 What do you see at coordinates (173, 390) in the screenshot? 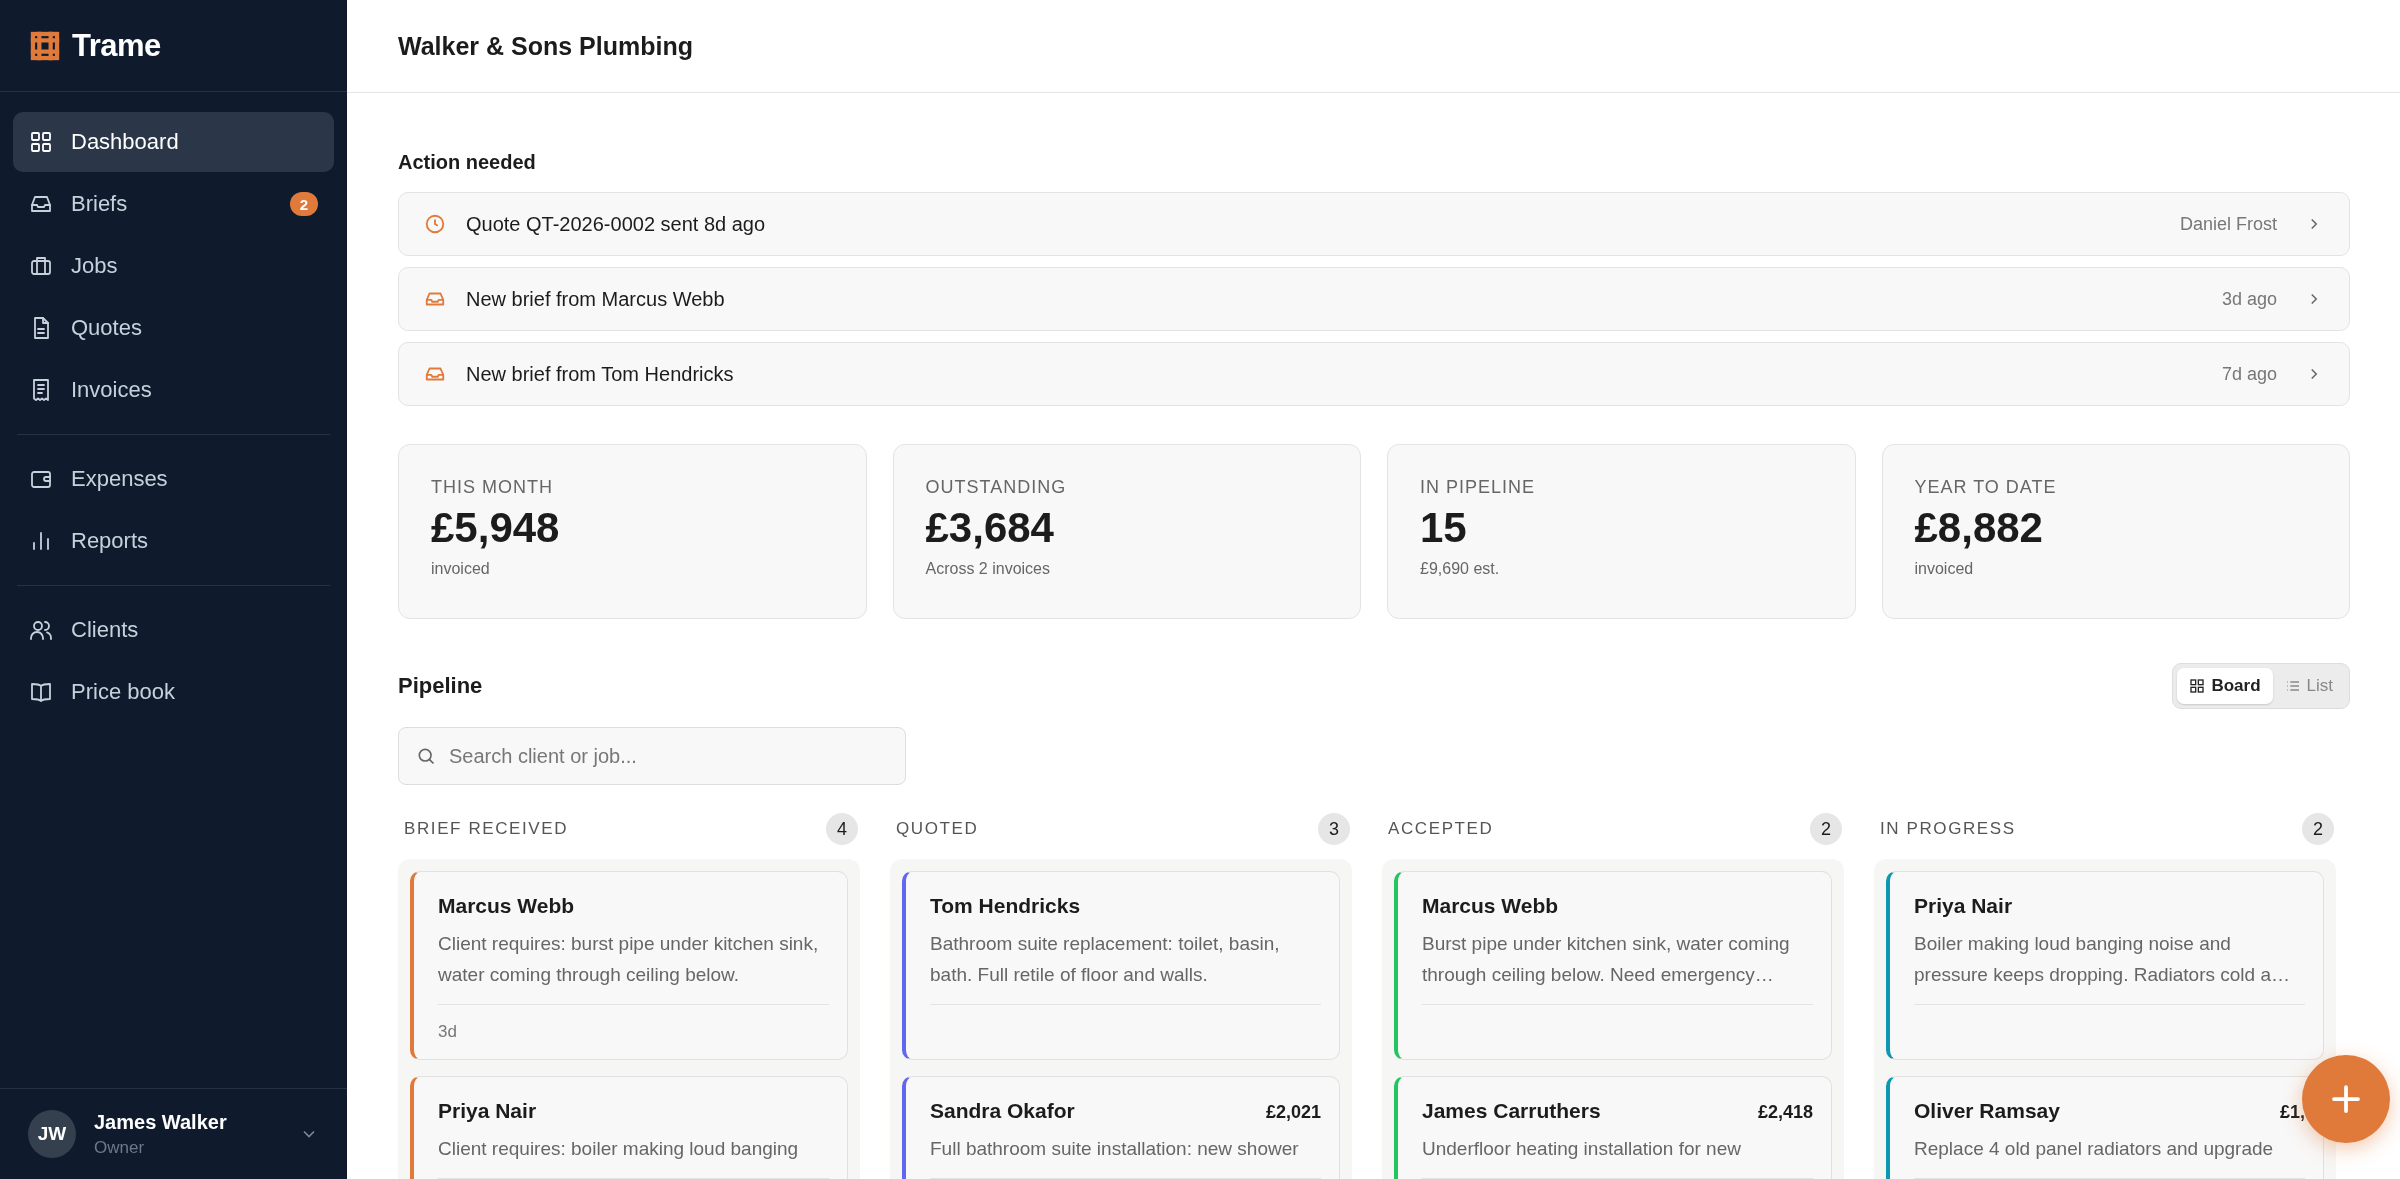
I see `nav-item: Invoices` at bounding box center [173, 390].